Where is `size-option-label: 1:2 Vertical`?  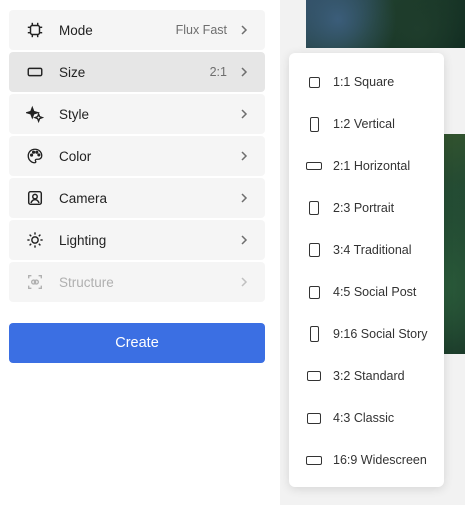
size-option-label: 1:2 Vertical is located at coordinates (364, 124).